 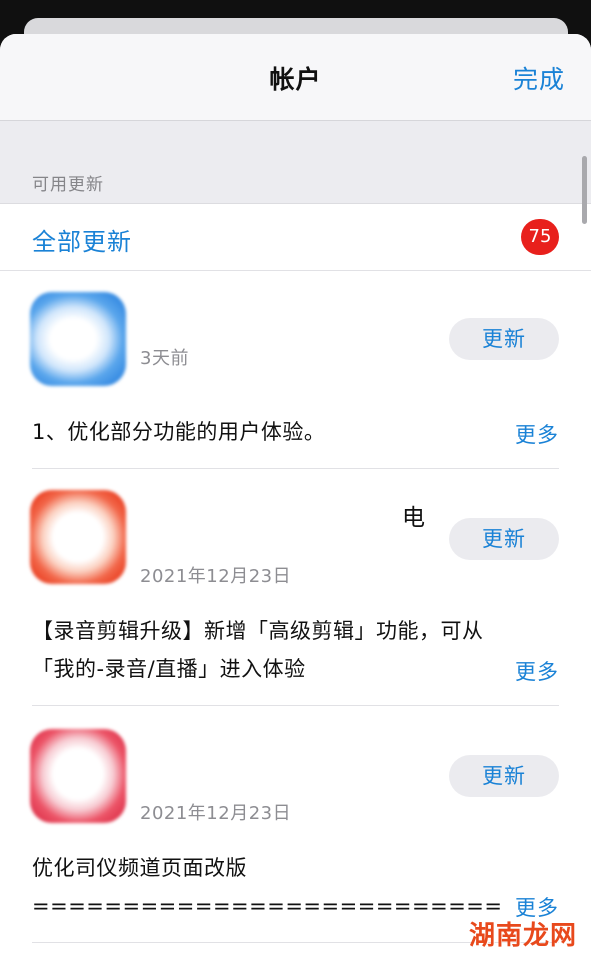 I want to click on navigation-bar: 帐户 完成, so click(x=295, y=77).